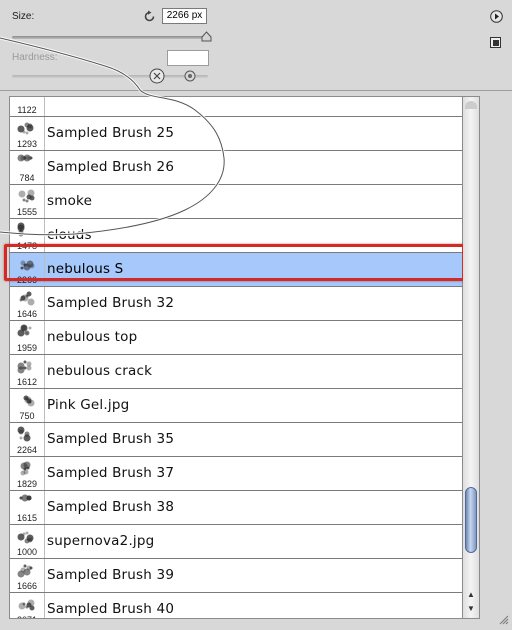  I want to click on brush-size: 1612, so click(27, 382).